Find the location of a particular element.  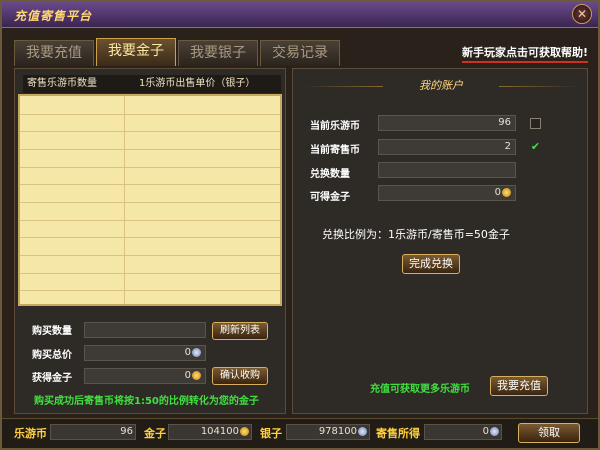

header-divider-left is located at coordinates (343, 86).